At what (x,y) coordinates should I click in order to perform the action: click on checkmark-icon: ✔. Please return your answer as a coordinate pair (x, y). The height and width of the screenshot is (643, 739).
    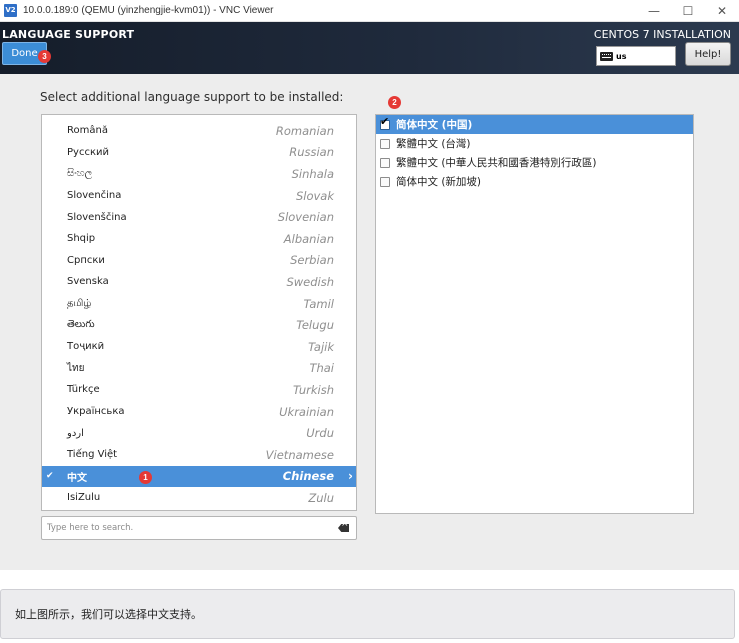
    Looking at the image, I should click on (385, 121).